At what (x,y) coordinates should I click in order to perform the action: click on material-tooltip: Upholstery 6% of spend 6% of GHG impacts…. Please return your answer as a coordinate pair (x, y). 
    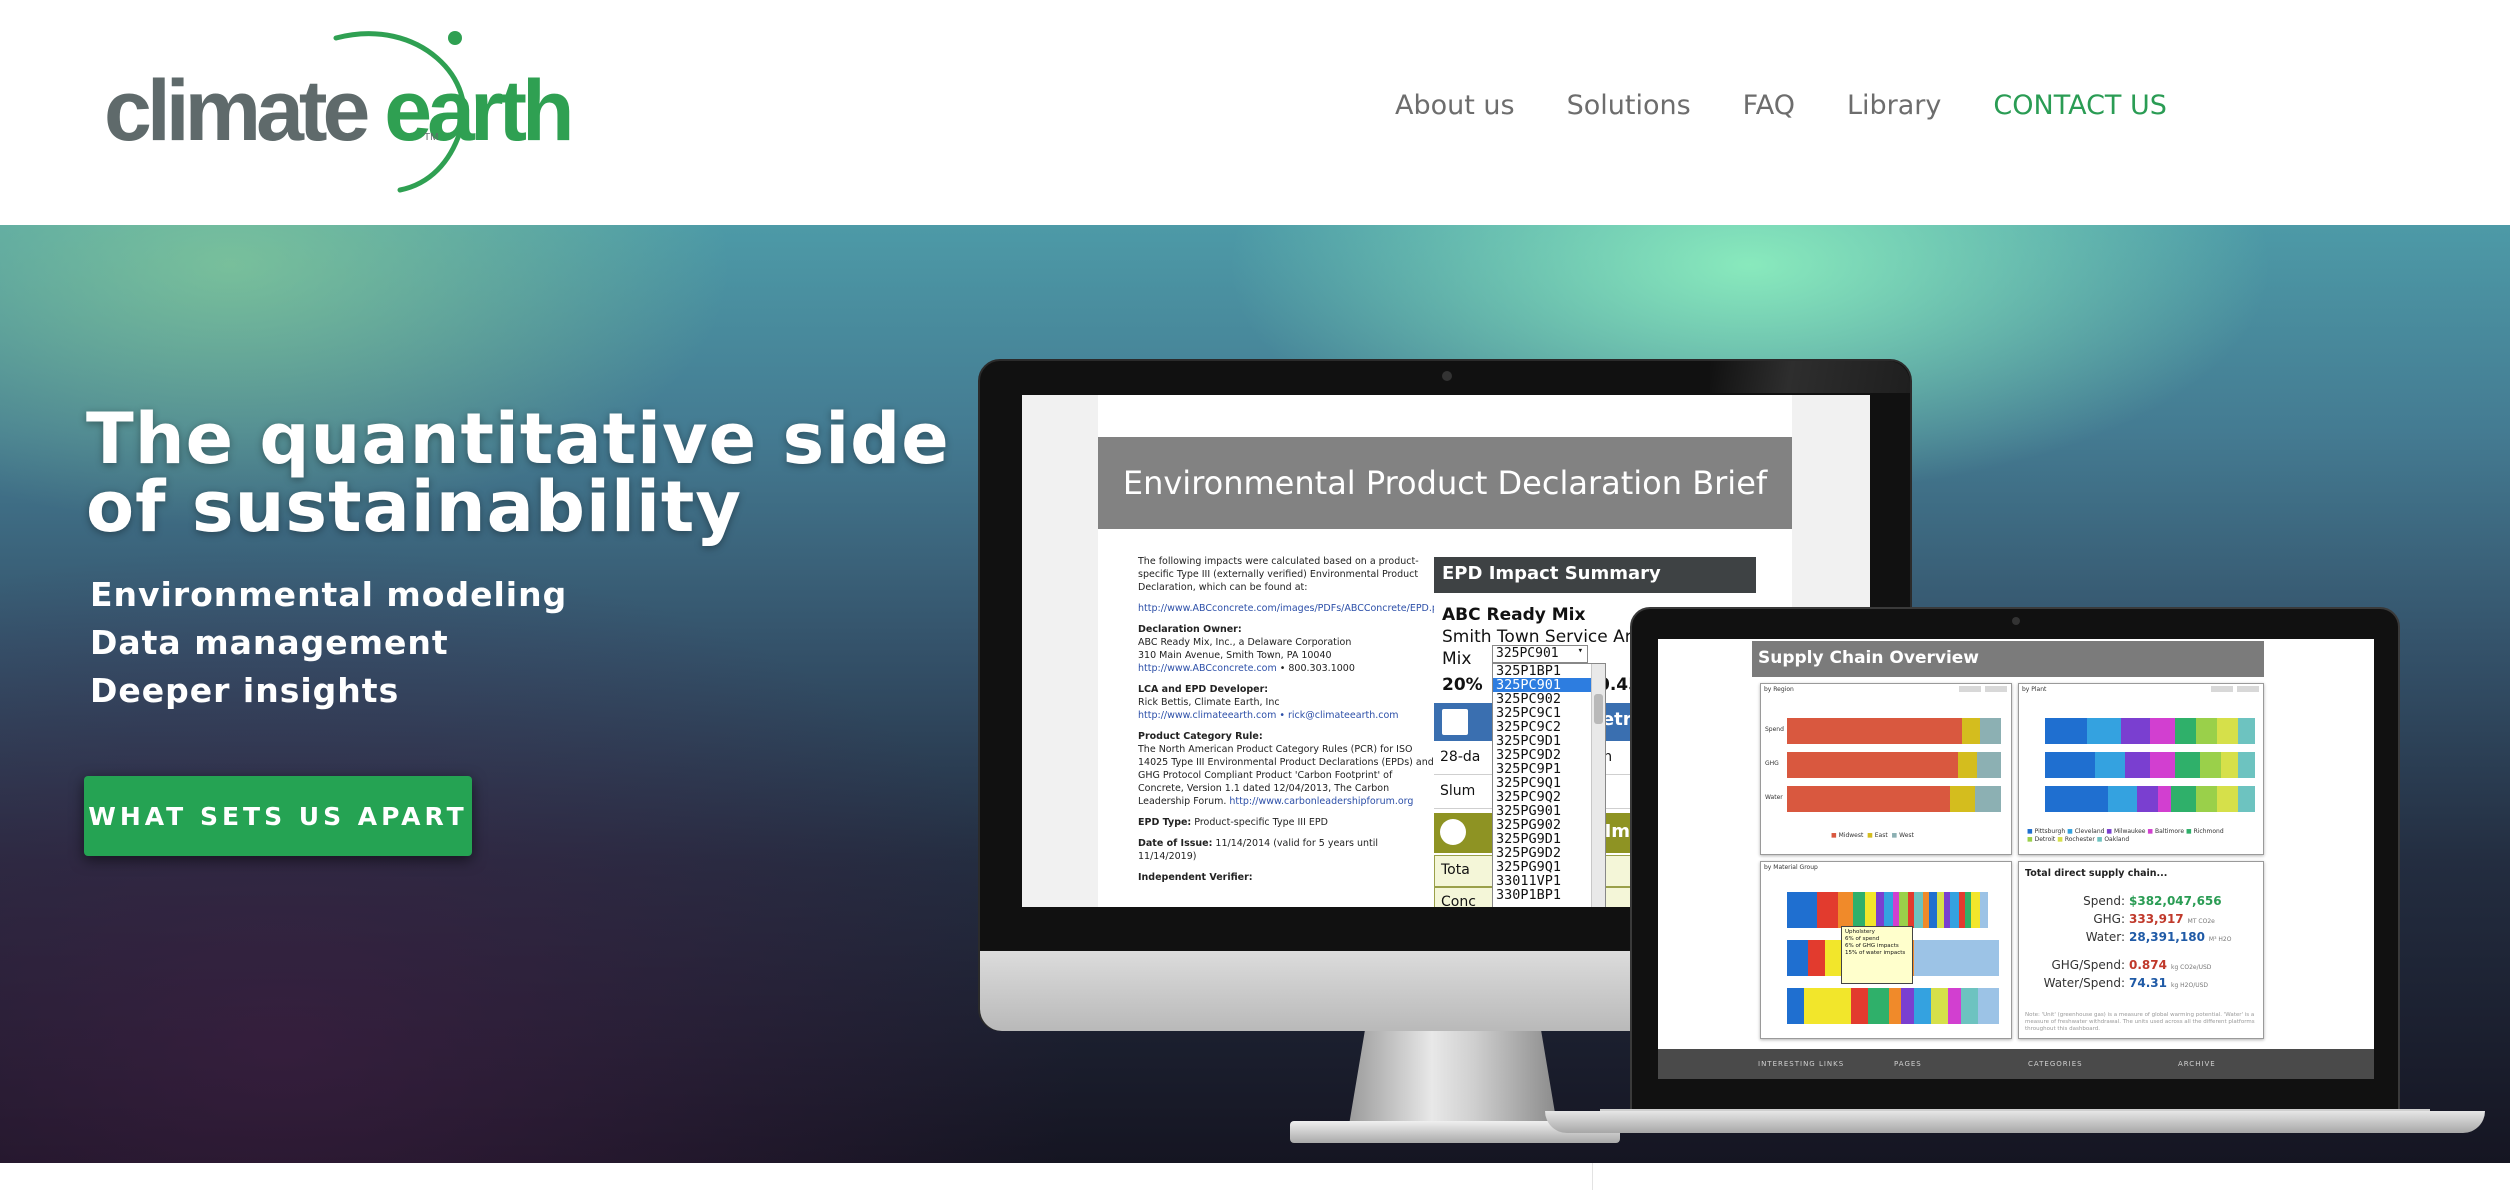
    Looking at the image, I should click on (1877, 955).